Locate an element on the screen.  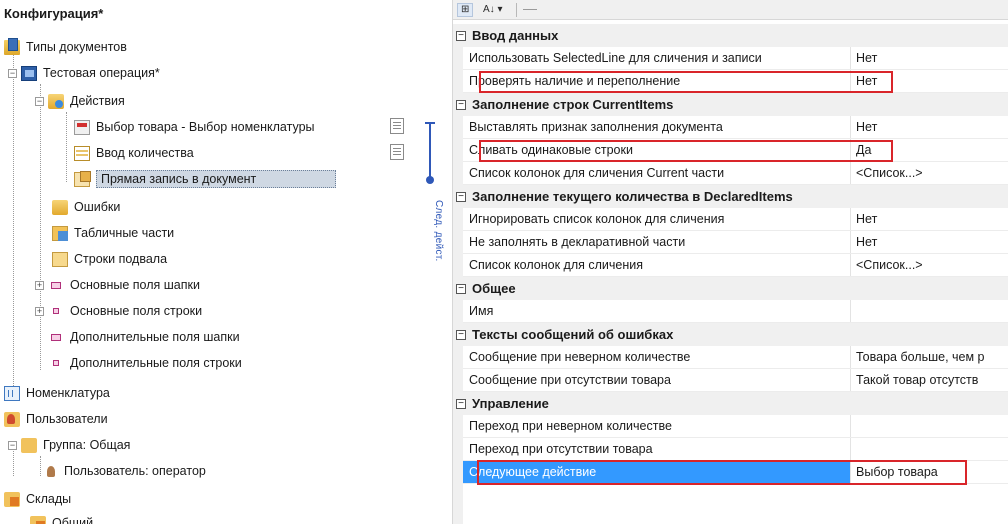
category-data-input: − Ввод данных is located at coordinates (730, 35).